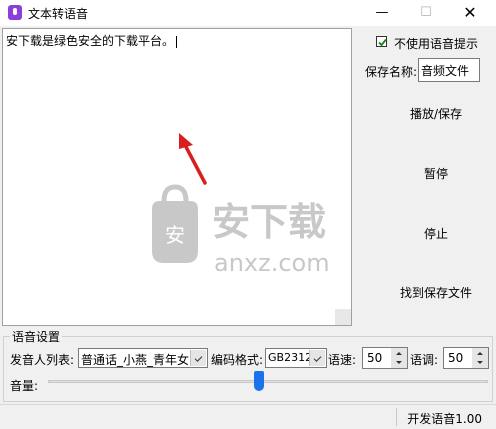 This screenshot has width=496, height=429. What do you see at coordinates (248, 416) in the screenshot?
I see `status-bar: 开发语音1.00` at bounding box center [248, 416].